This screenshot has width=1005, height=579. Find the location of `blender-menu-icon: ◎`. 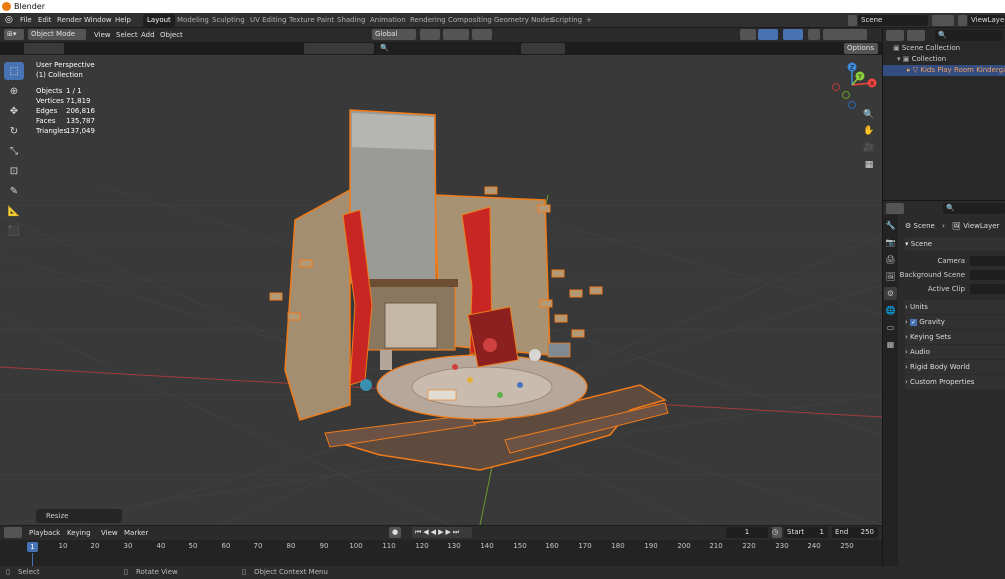

blender-menu-icon: ◎ is located at coordinates (9, 20).